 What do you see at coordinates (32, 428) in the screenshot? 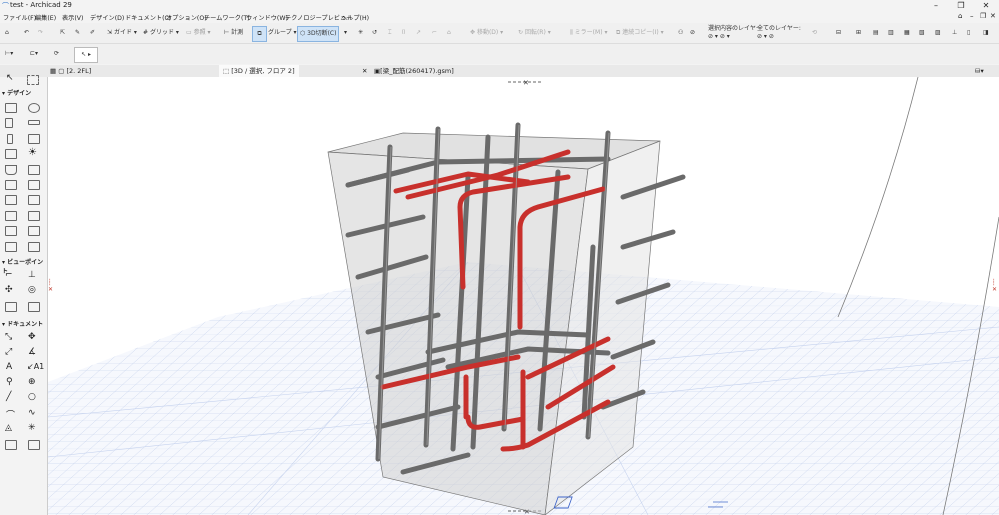
I see `figure-tool-icon: ✳` at bounding box center [32, 428].